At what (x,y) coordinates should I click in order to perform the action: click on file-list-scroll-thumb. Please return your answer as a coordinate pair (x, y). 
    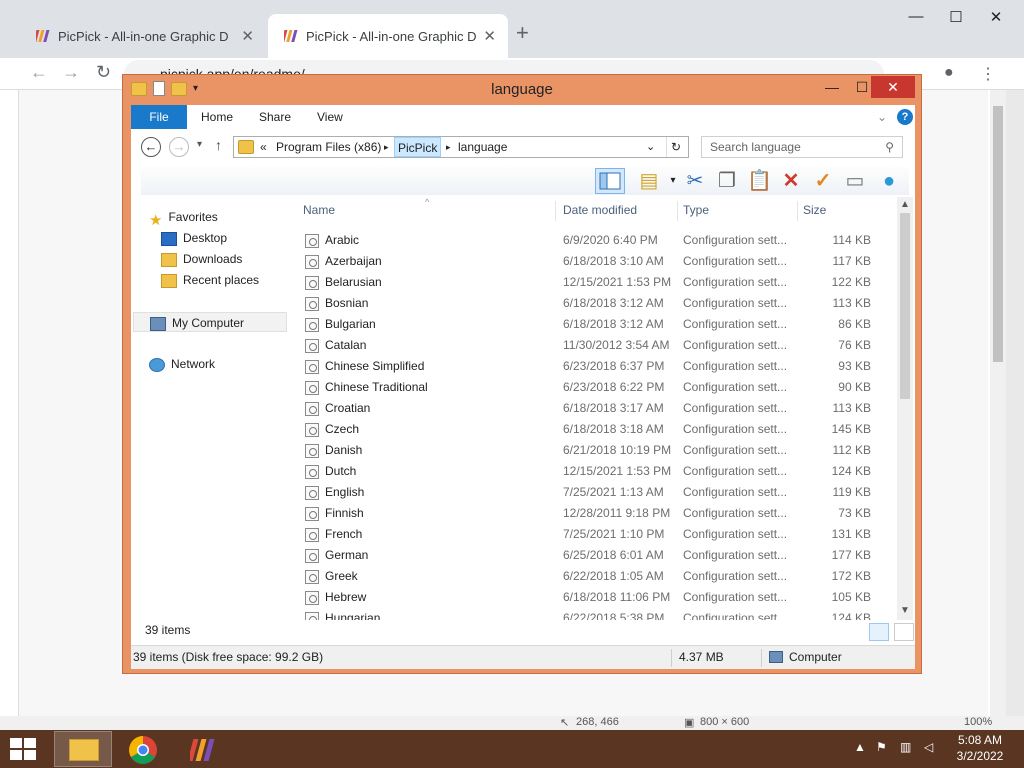
    Looking at the image, I should click on (905, 306).